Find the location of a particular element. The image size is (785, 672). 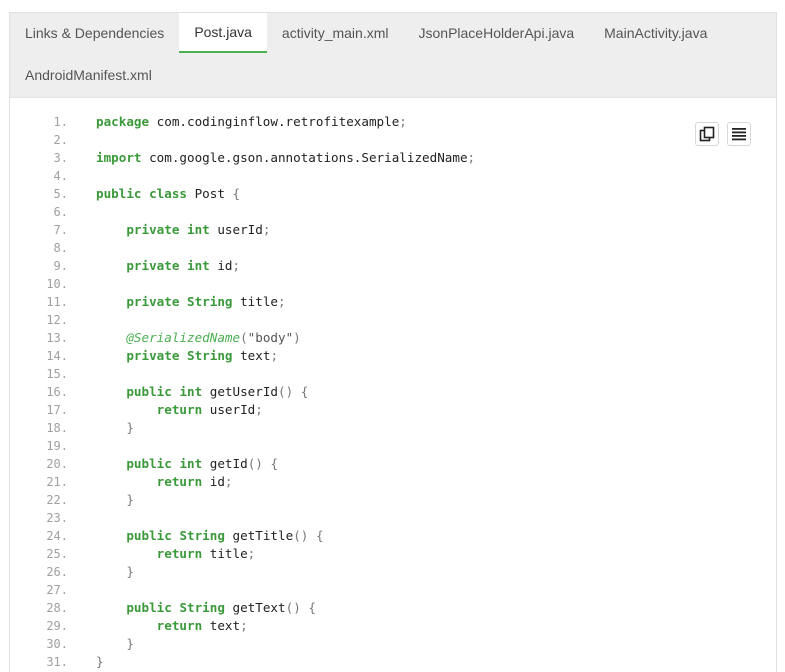

code-line: 27. is located at coordinates (393, 590).